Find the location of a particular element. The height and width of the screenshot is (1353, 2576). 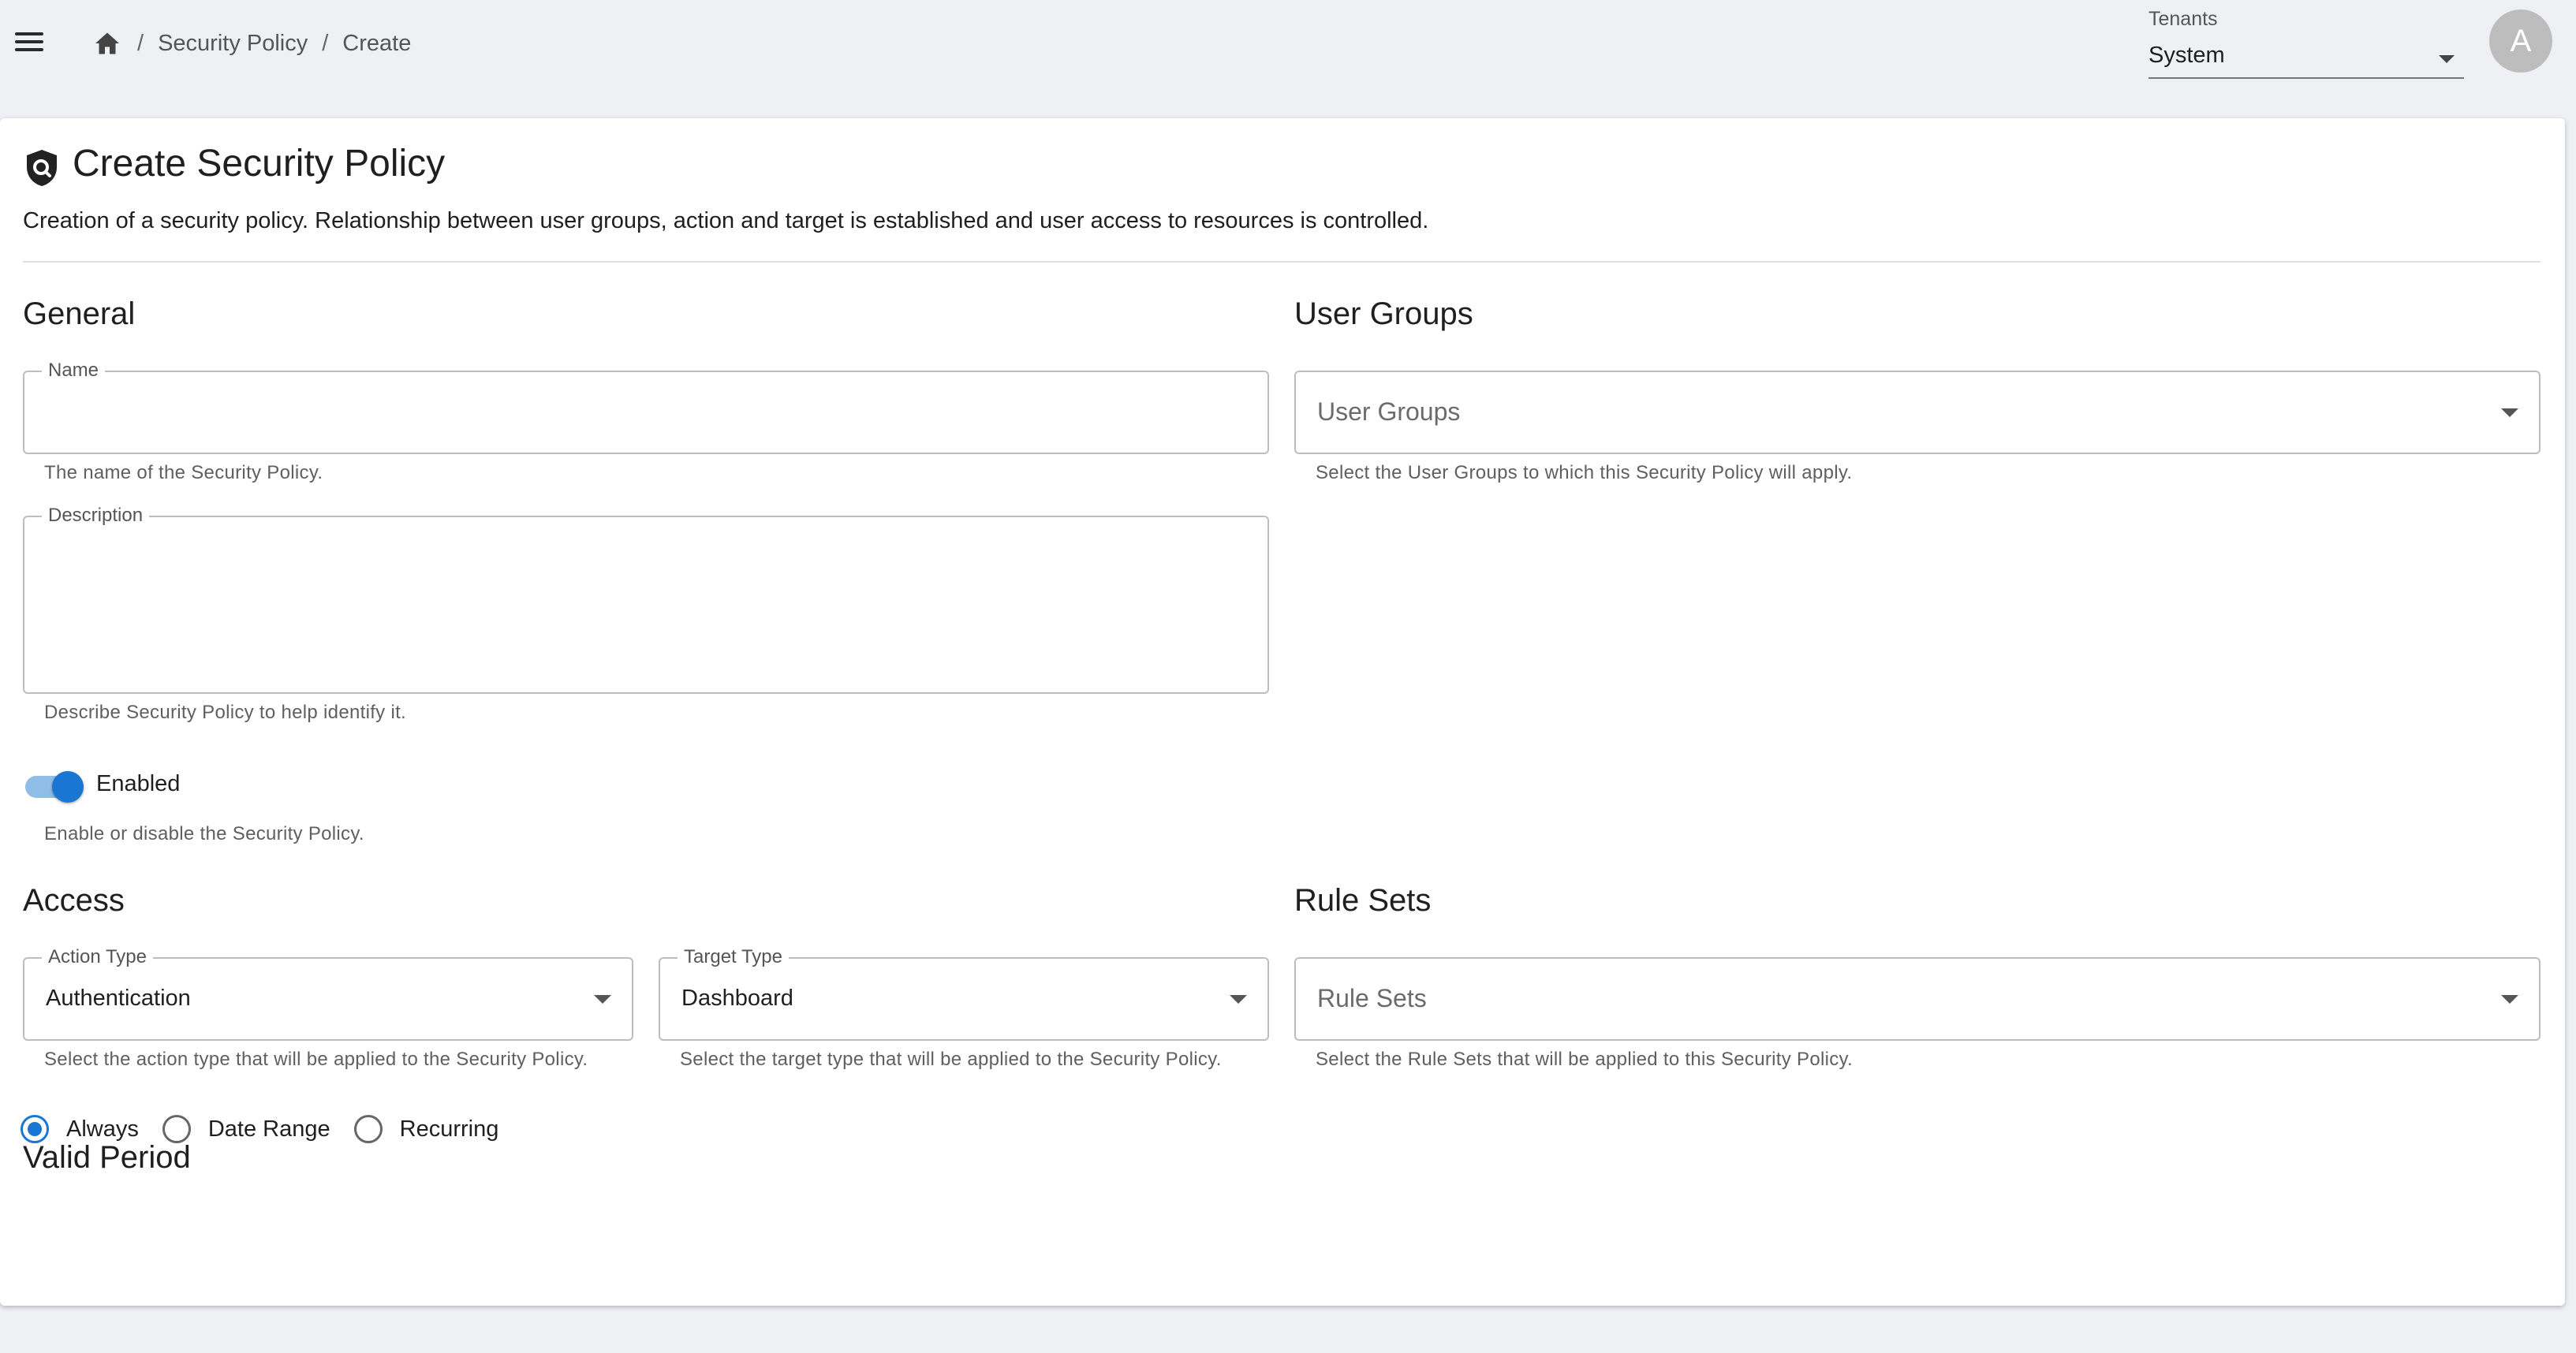

name-field: Name is located at coordinates (646, 407).